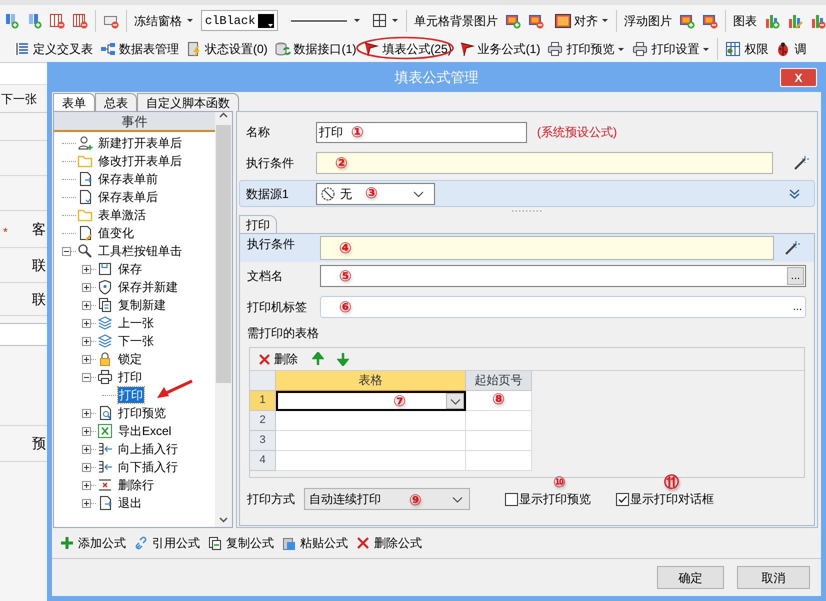 Image resolution: width=826 pixels, height=601 pixels. What do you see at coordinates (164, 21) in the screenshot?
I see `freeze-panes-button: 冻结窗格` at bounding box center [164, 21].